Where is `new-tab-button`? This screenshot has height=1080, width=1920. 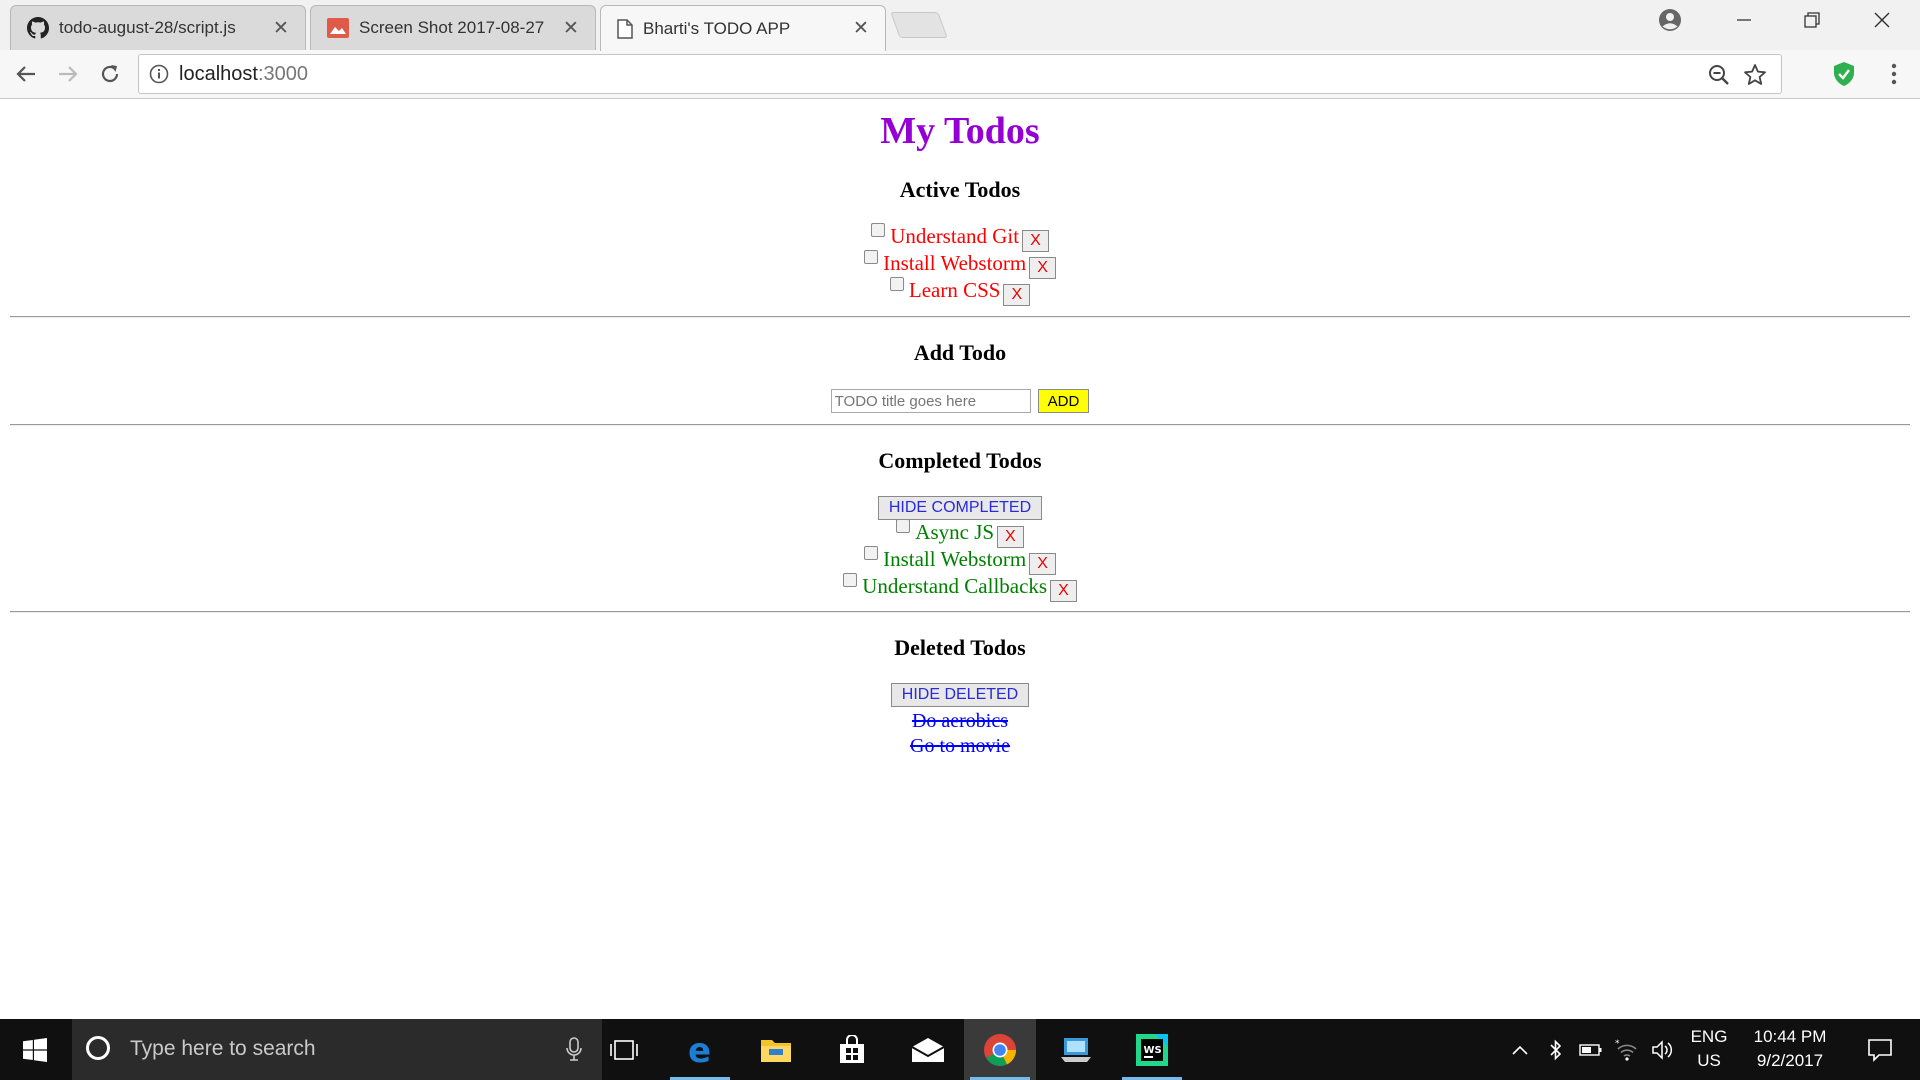 new-tab-button is located at coordinates (919, 25).